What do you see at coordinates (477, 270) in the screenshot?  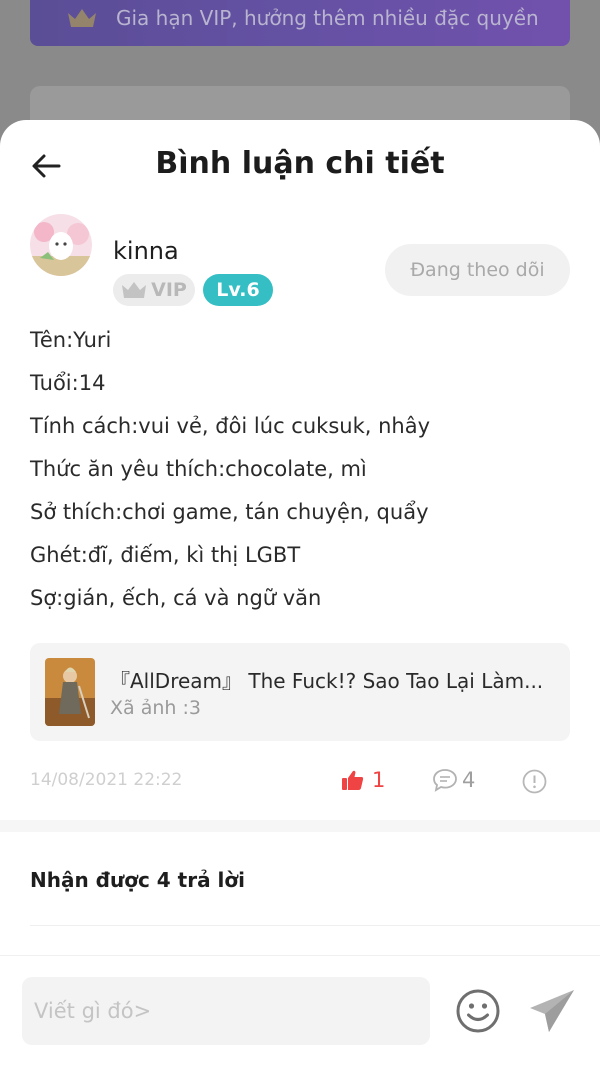 I see `following-button: Đang theo dõi` at bounding box center [477, 270].